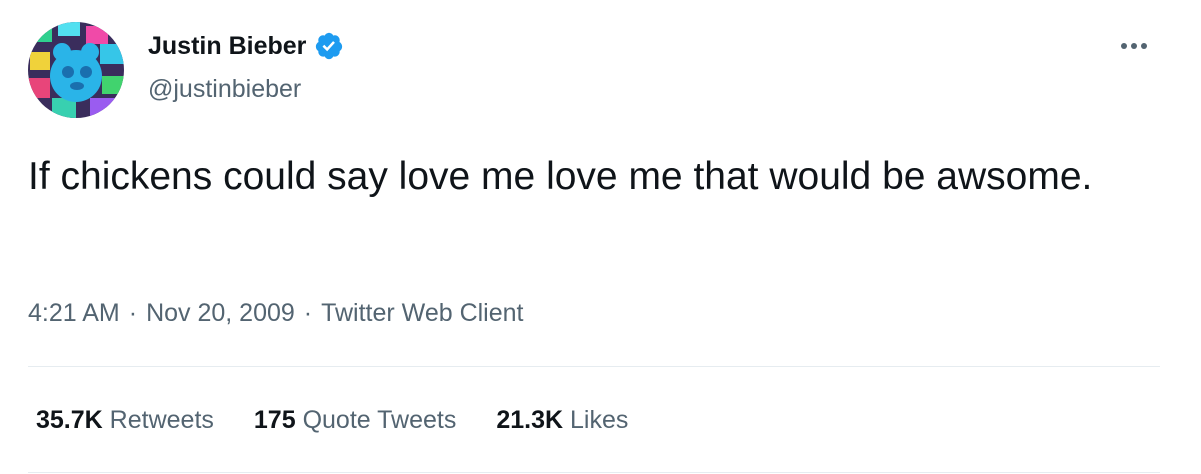 This screenshot has width=1201, height=474. Describe the element at coordinates (220, 313) in the screenshot. I see `tweet-date: Nov 20, 2009` at that location.